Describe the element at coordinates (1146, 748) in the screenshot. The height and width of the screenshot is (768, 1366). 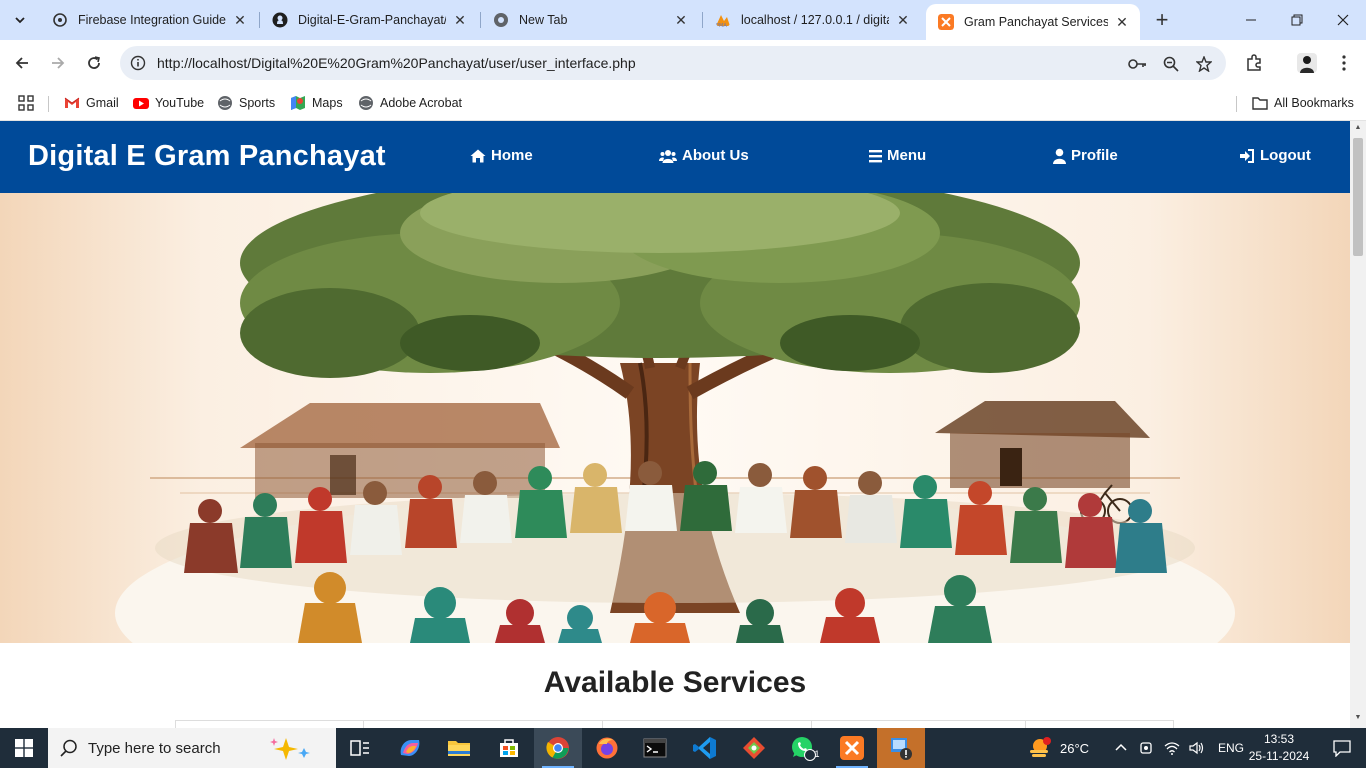
I see `meet-now-icon` at that location.